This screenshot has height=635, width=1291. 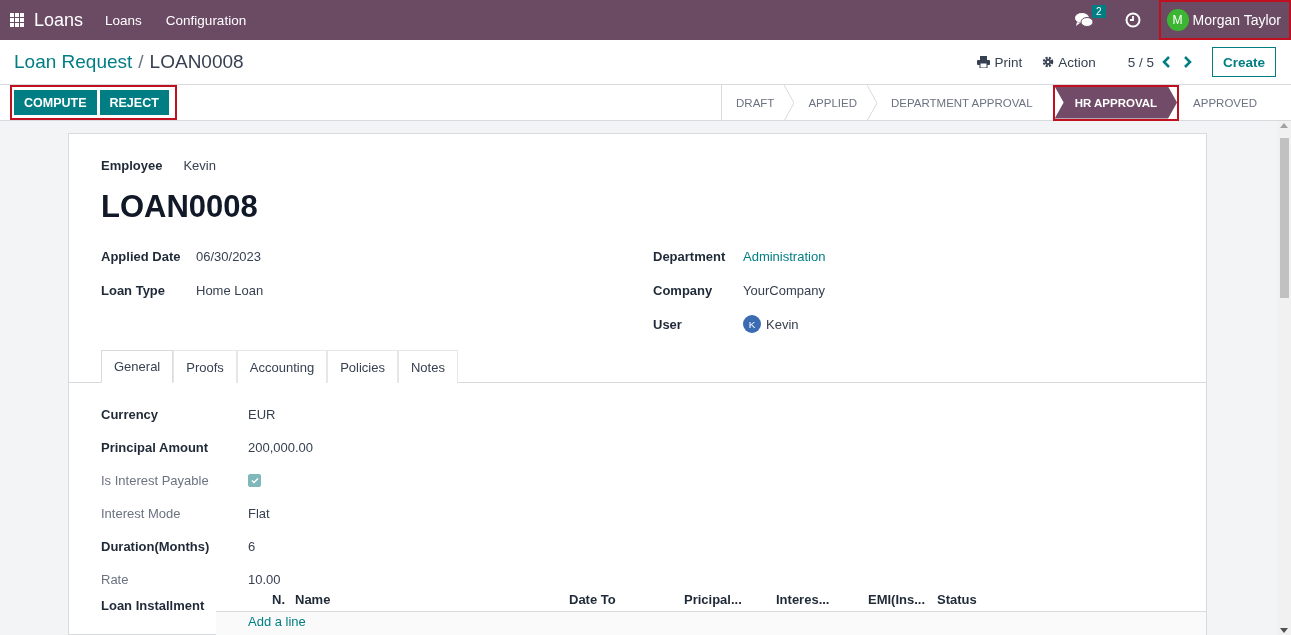 I want to click on field-value: 6, so click(x=252, y=546).